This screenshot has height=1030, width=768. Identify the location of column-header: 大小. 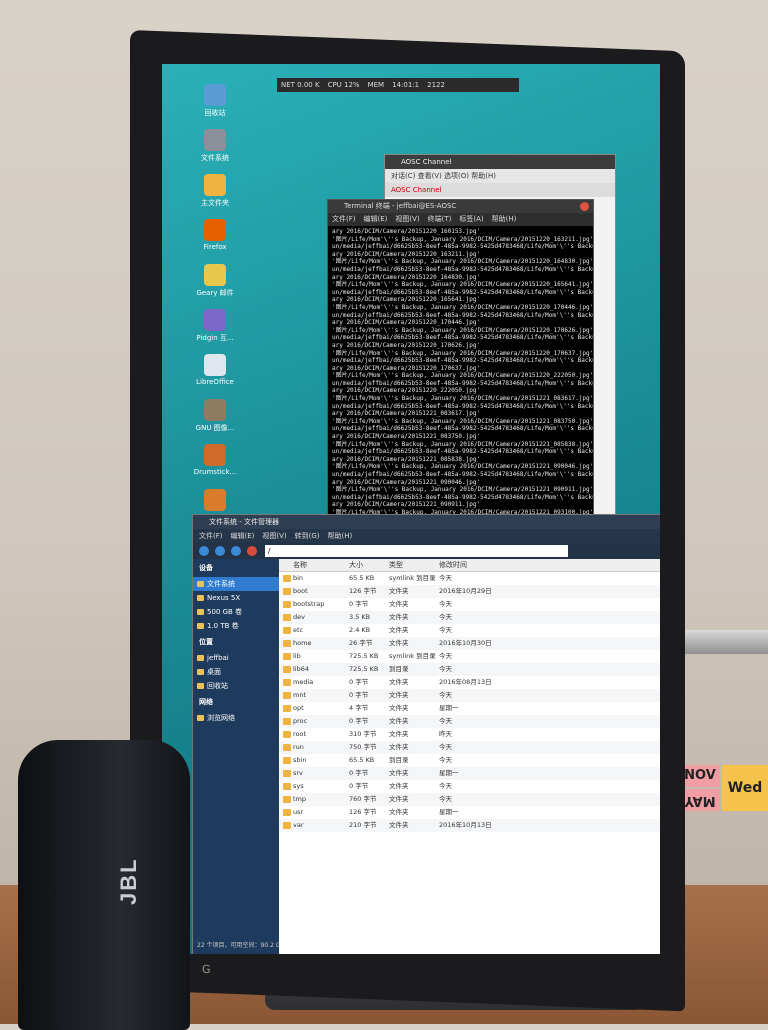
(356, 565).